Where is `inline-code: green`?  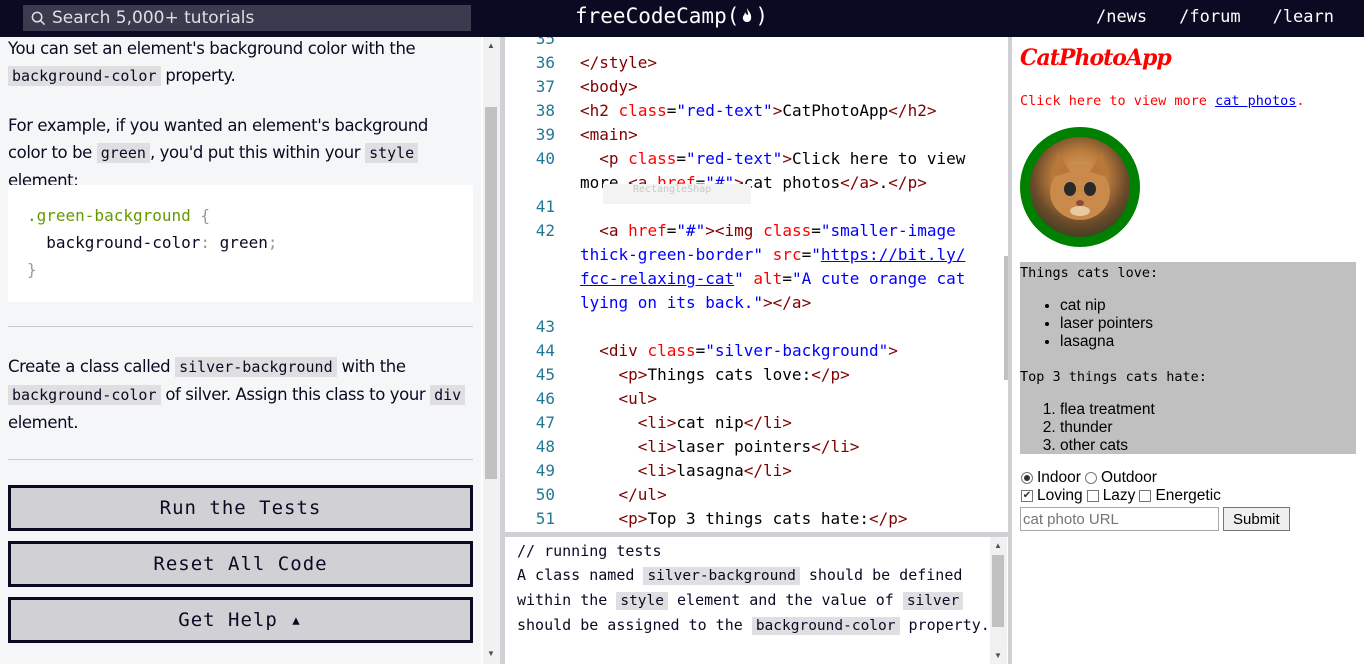
inline-code: green is located at coordinates (123, 153).